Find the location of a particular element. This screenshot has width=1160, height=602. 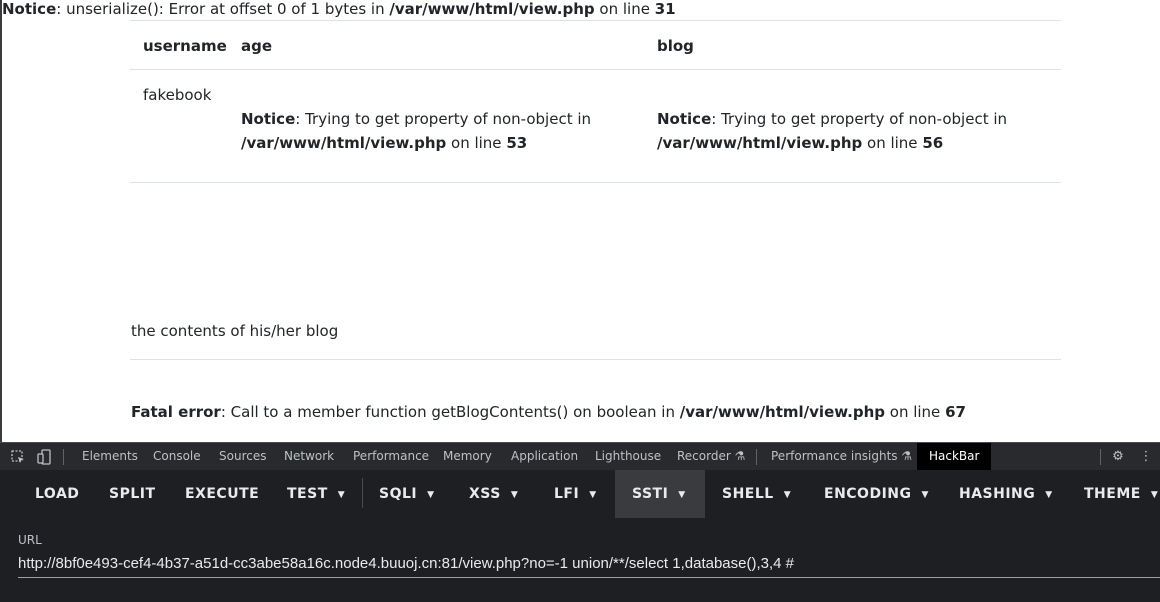

tab-performance: Performance is located at coordinates (391, 456).